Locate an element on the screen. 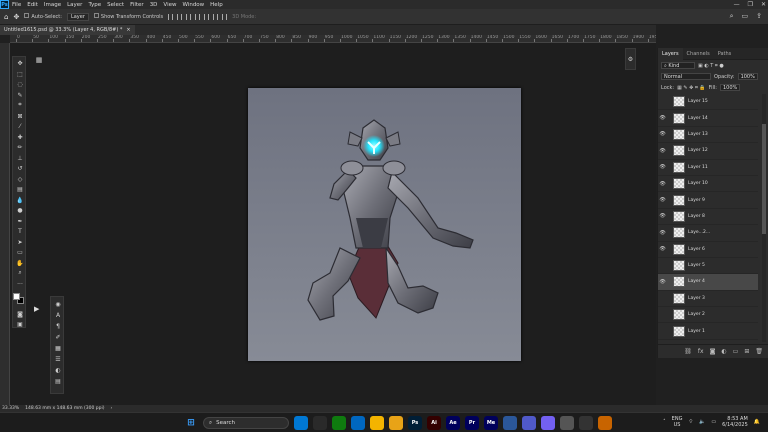  taskbar-app-icon: Ps is located at coordinates (415, 423).